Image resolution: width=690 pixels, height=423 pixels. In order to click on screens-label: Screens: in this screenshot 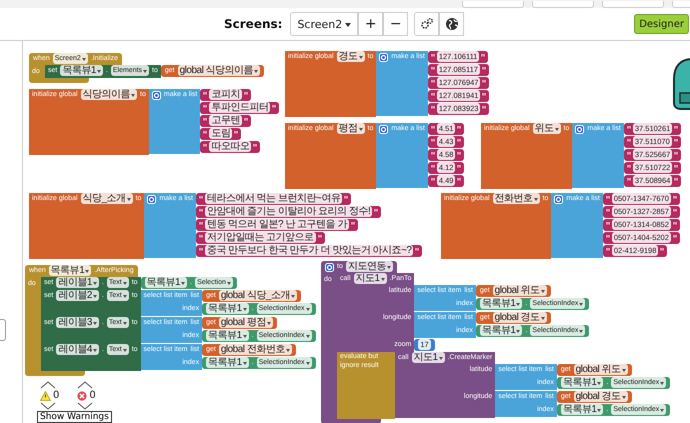, I will do `click(253, 24)`.